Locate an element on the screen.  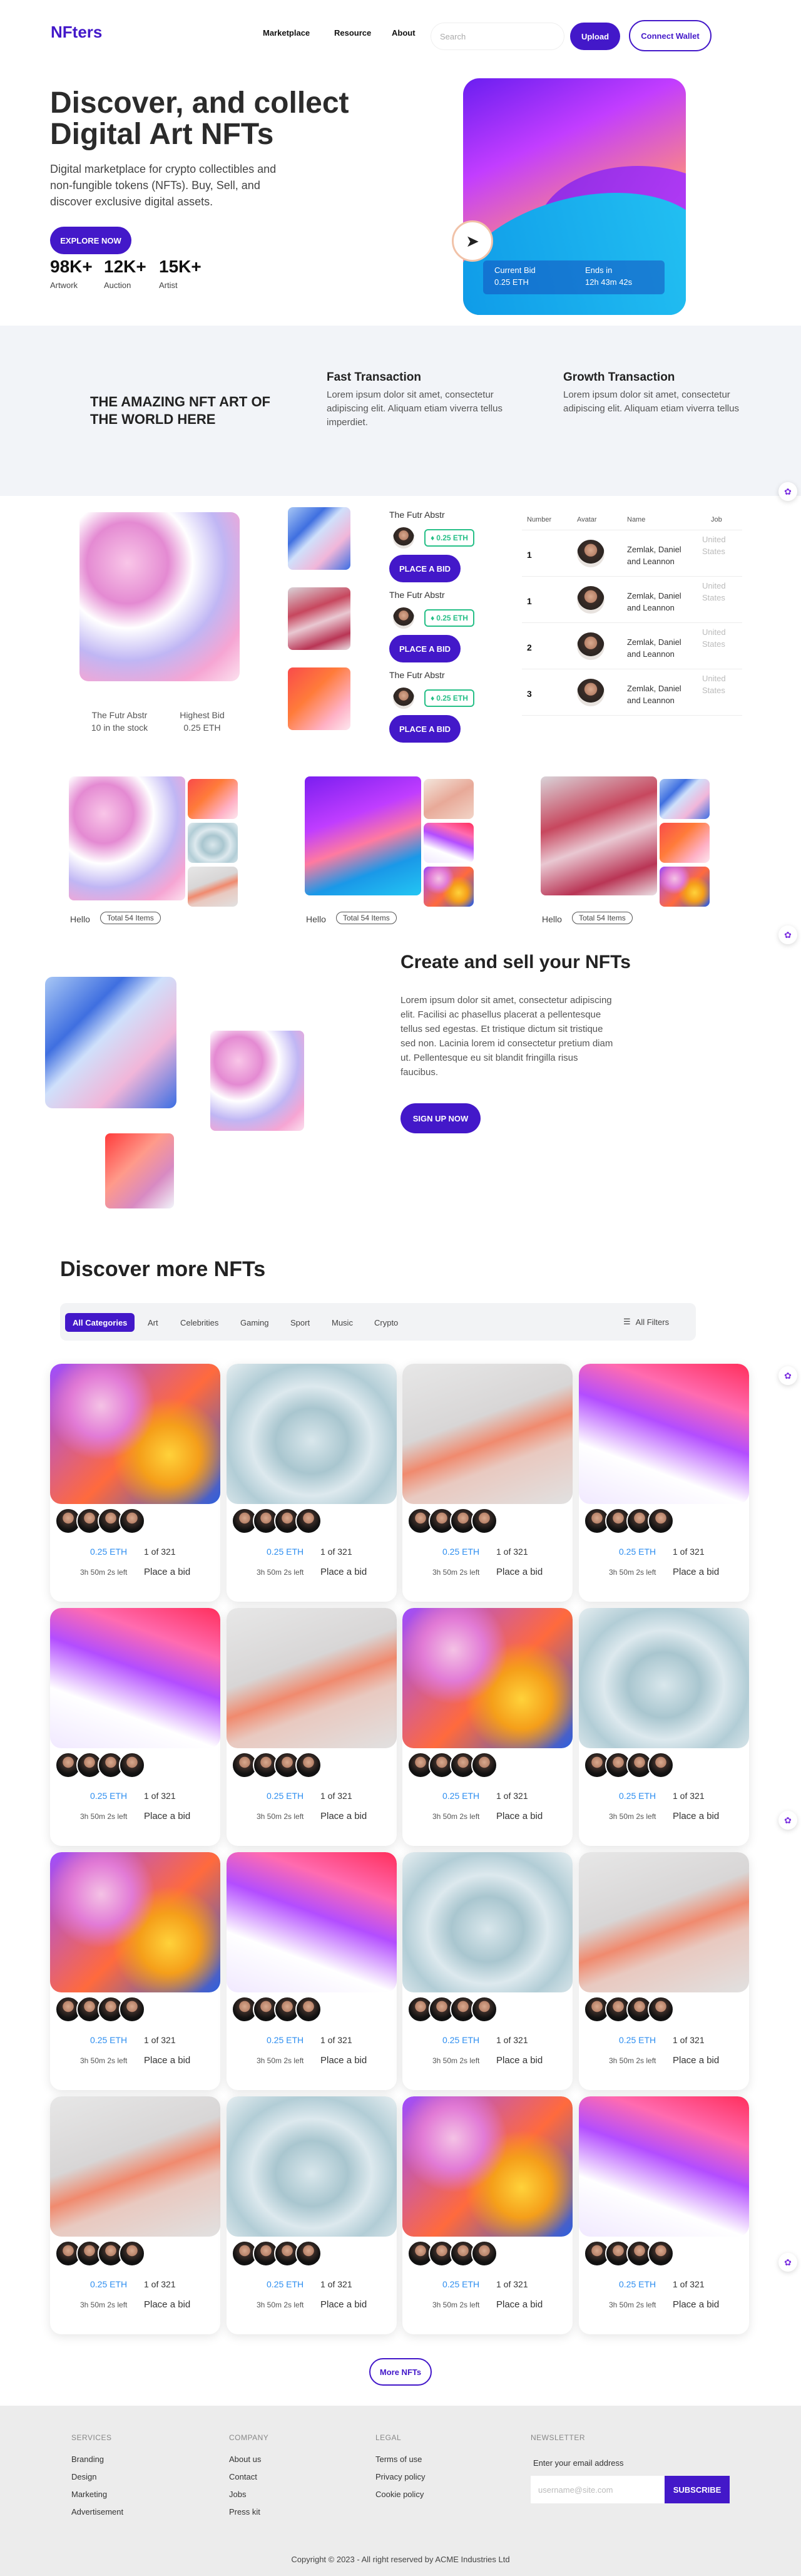
category-music: Music is located at coordinates (342, 1322).